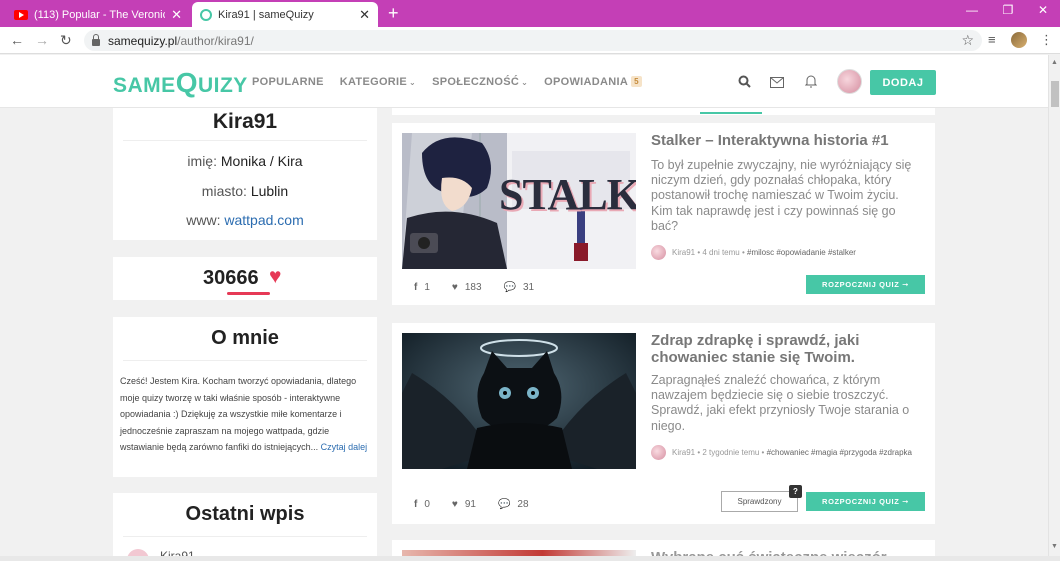 This screenshot has height=561, width=1060. I want to click on lock-icon, so click(96, 40).